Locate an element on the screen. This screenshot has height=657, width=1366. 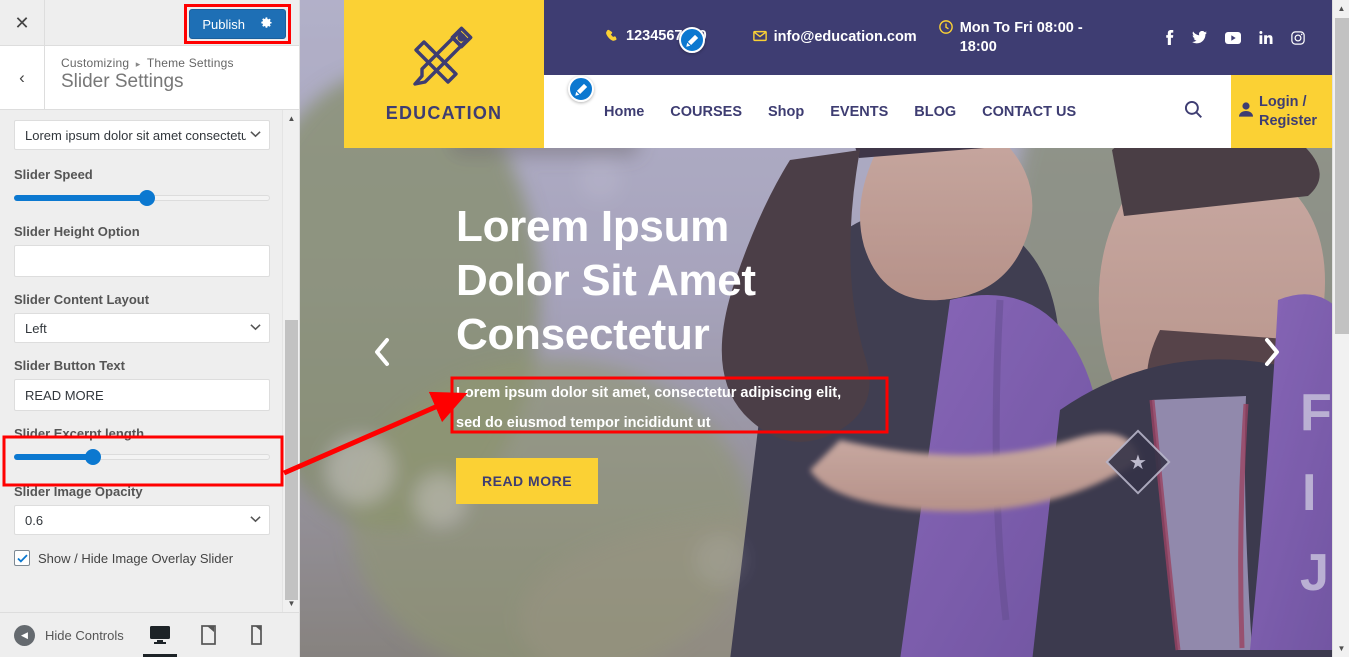
nav-item-home: Home is located at coordinates (624, 112).